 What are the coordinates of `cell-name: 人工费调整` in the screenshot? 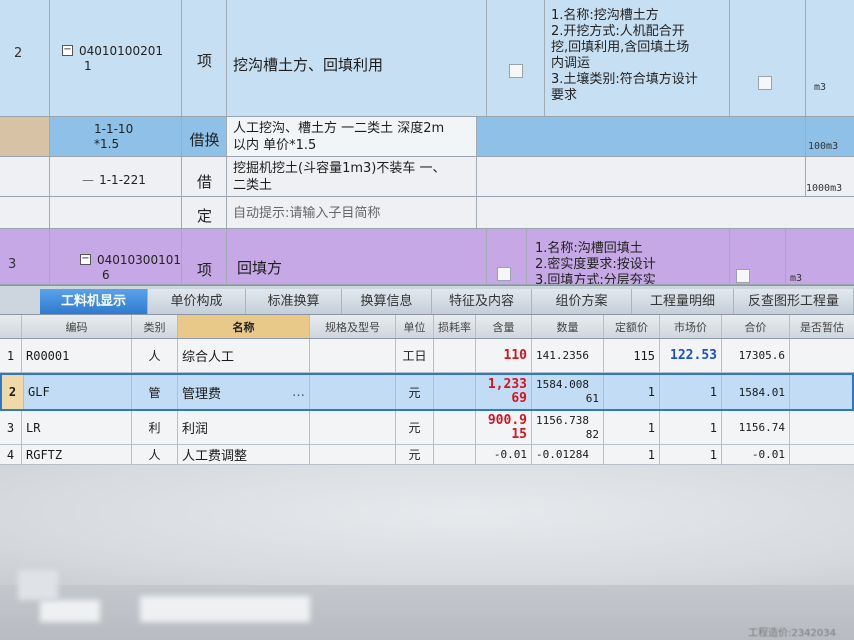 It's located at (244, 454).